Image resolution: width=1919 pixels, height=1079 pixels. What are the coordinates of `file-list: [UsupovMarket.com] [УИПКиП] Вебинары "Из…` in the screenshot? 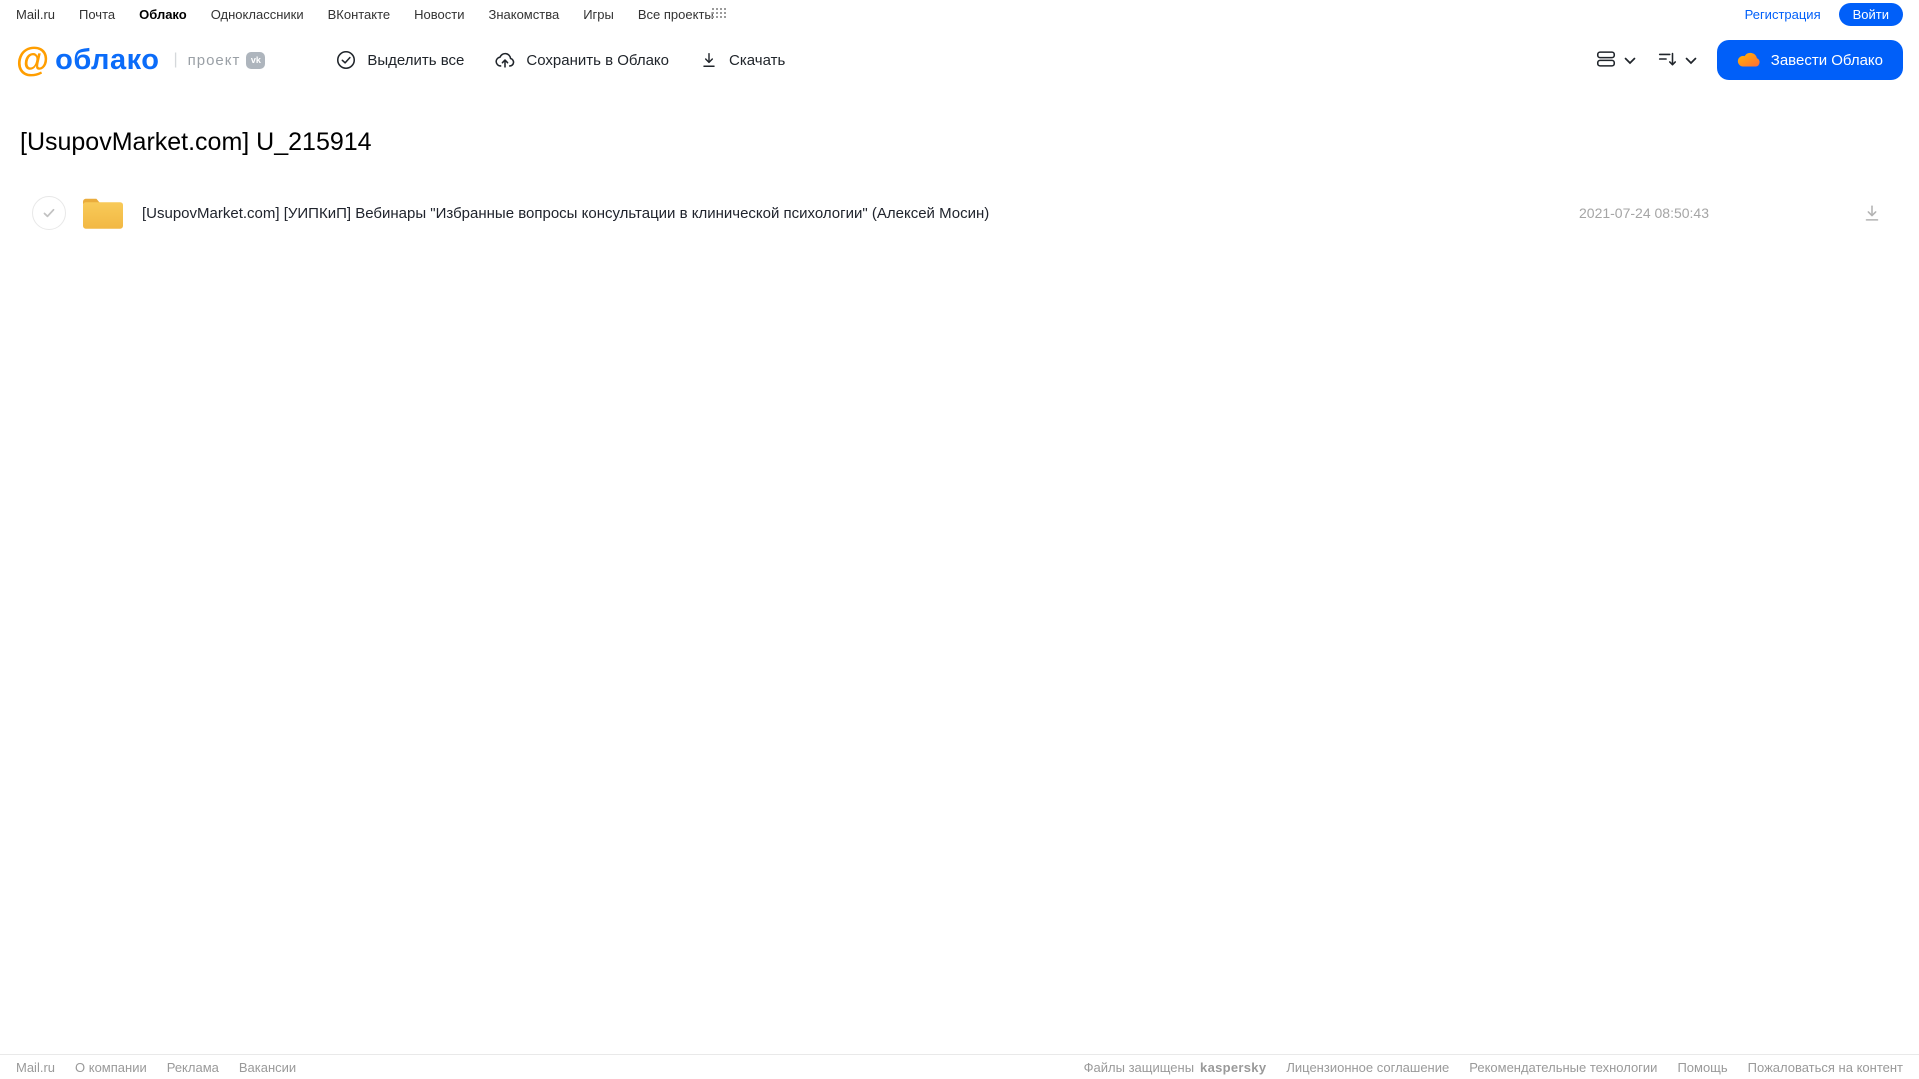 It's located at (959, 213).